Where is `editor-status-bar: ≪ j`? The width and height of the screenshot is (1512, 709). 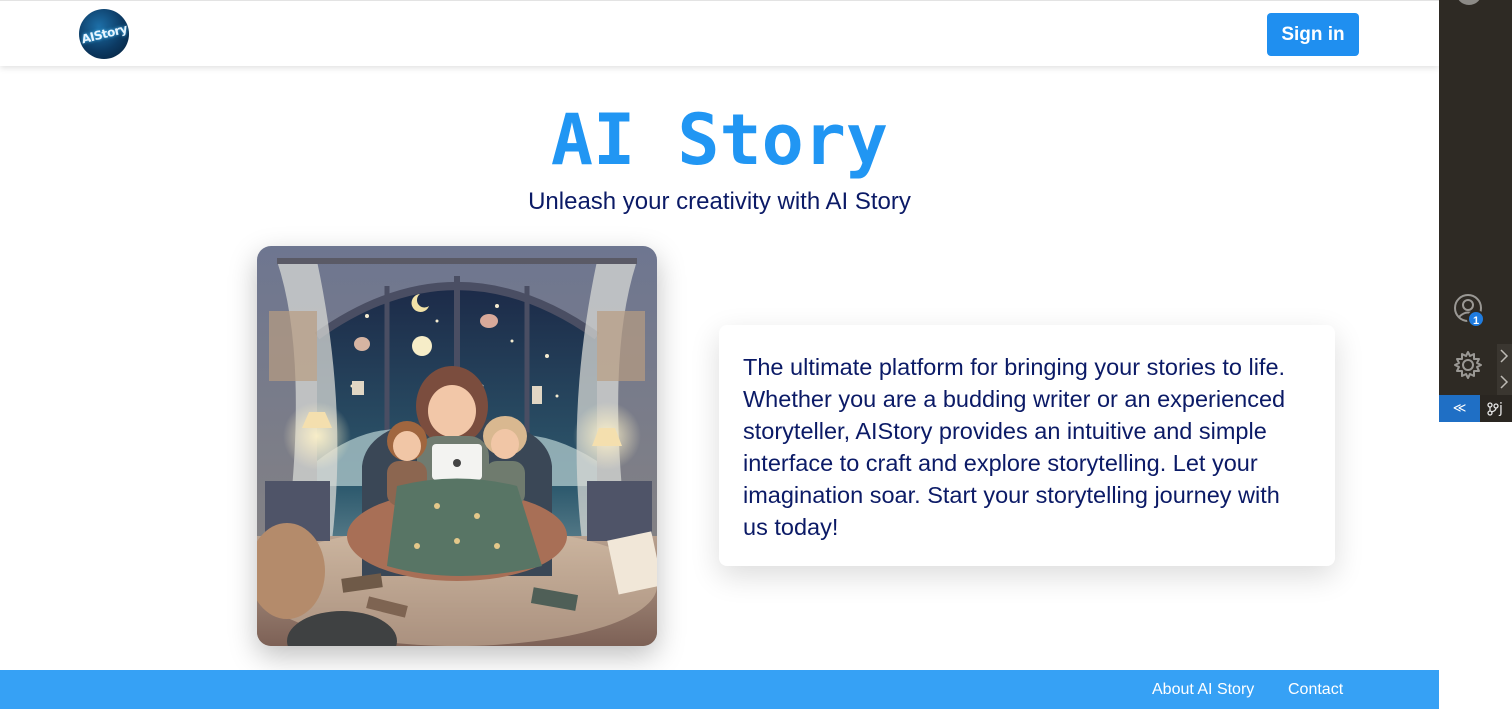
editor-status-bar: ≪ j is located at coordinates (1475, 408).